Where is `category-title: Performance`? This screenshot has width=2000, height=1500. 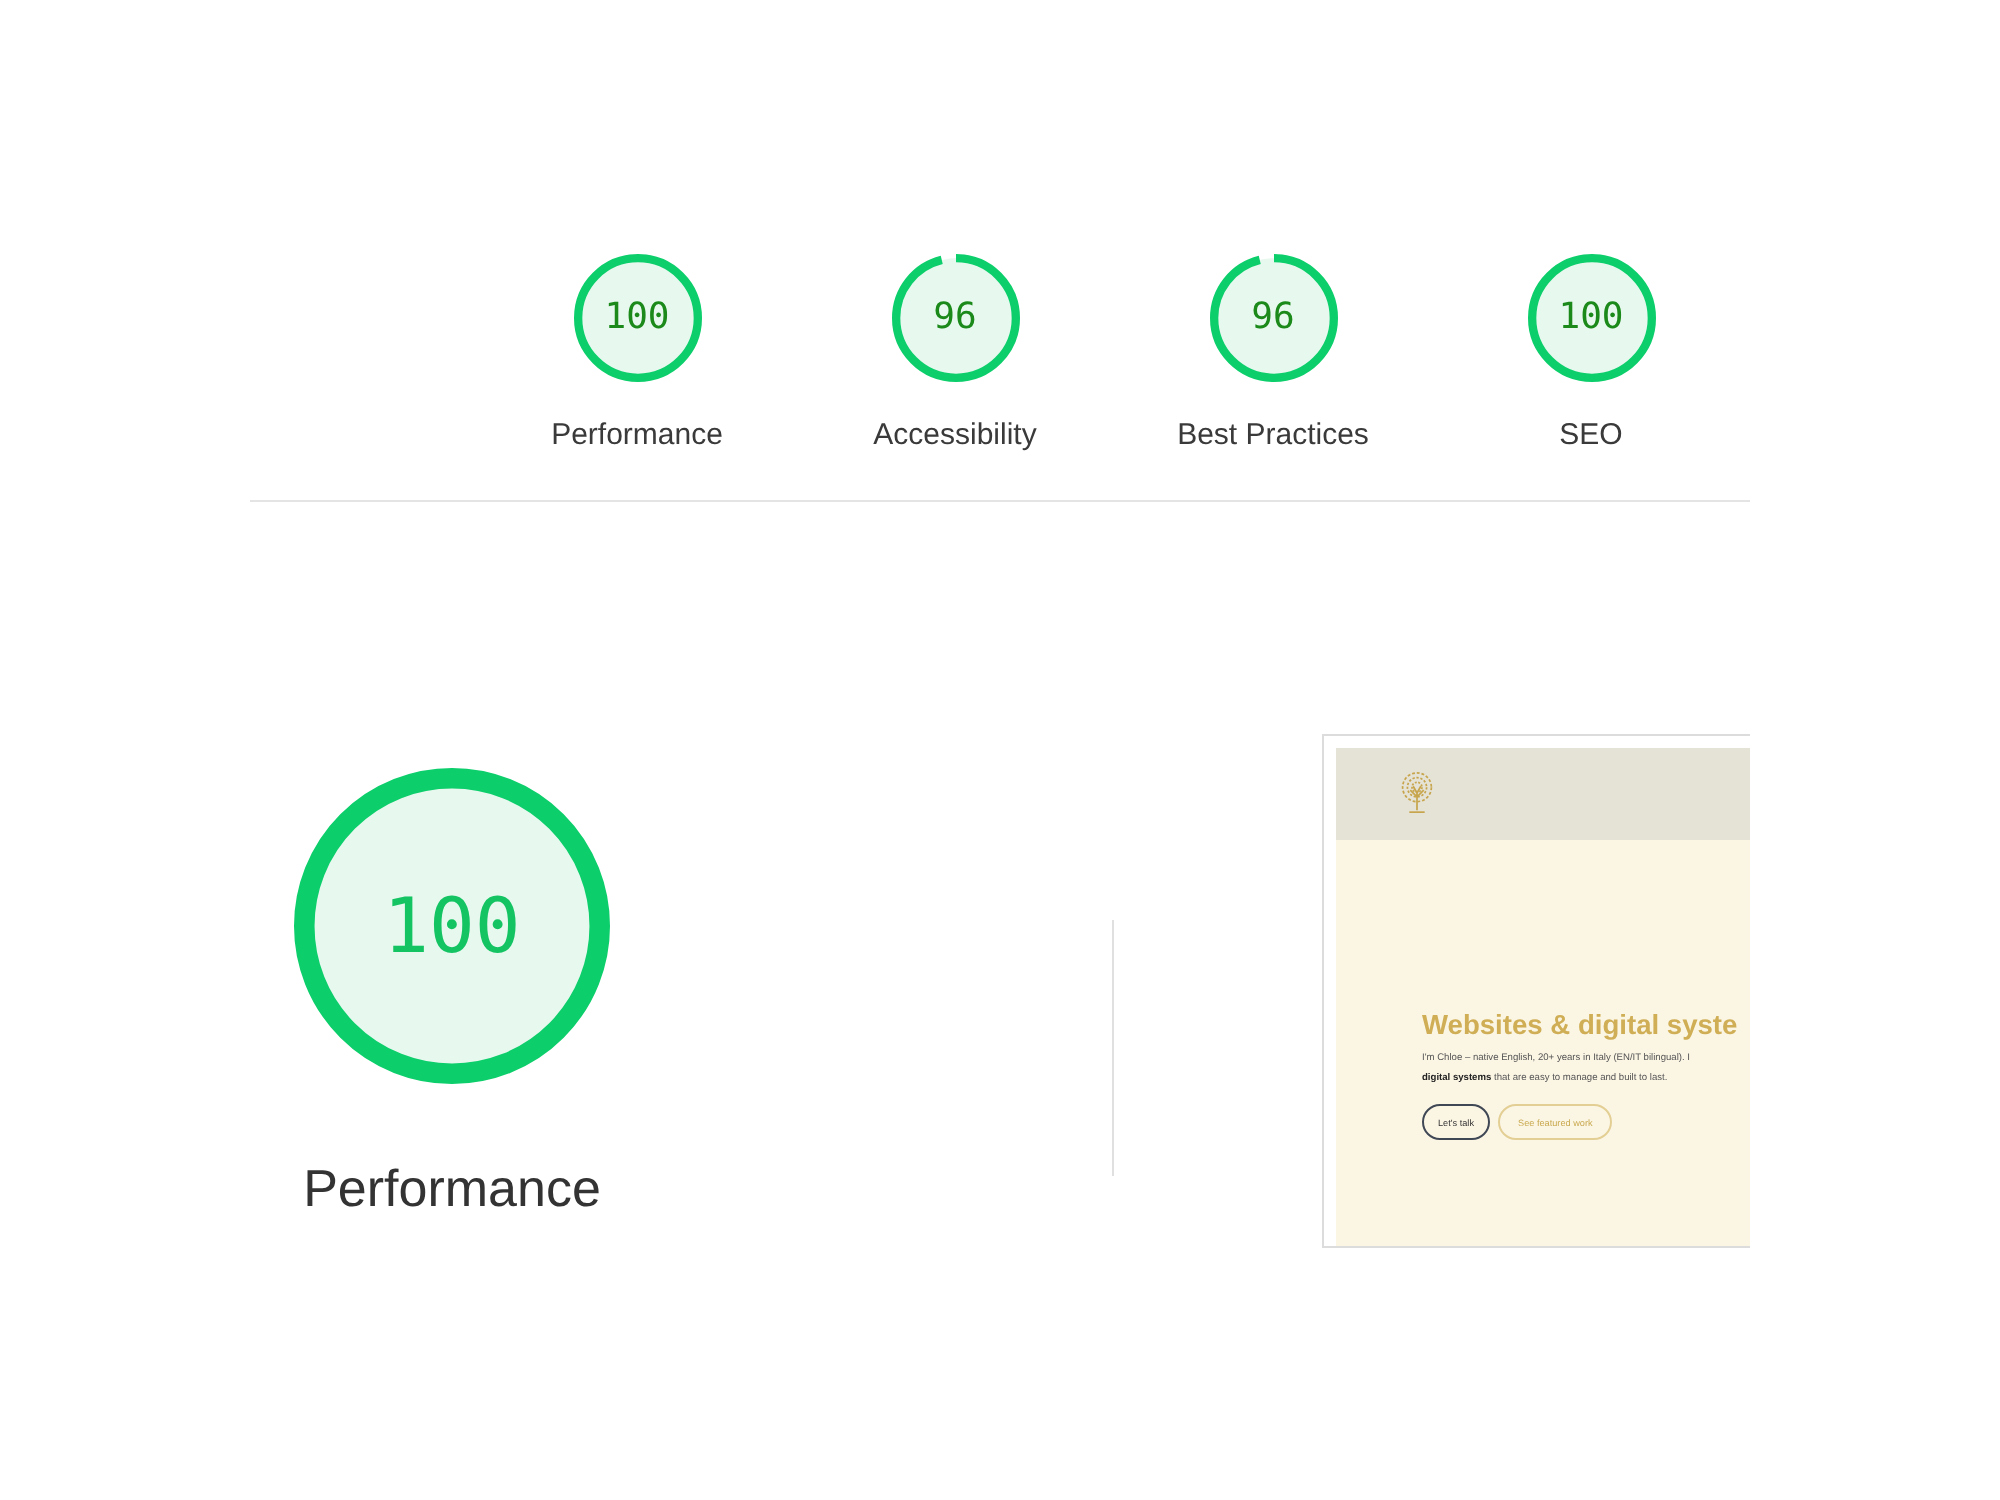
category-title: Performance is located at coordinates (452, 1188).